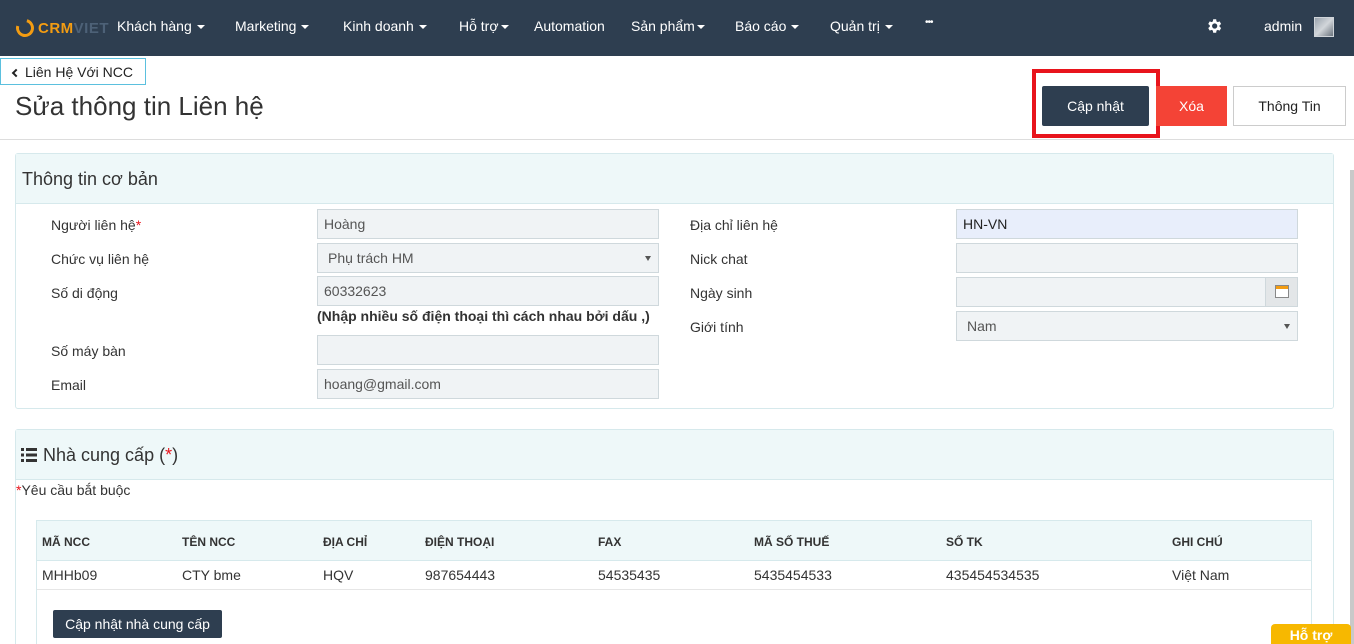  Describe the element at coordinates (345, 542) in the screenshot. I see `column-header: ĐỊA CHỈ` at that location.